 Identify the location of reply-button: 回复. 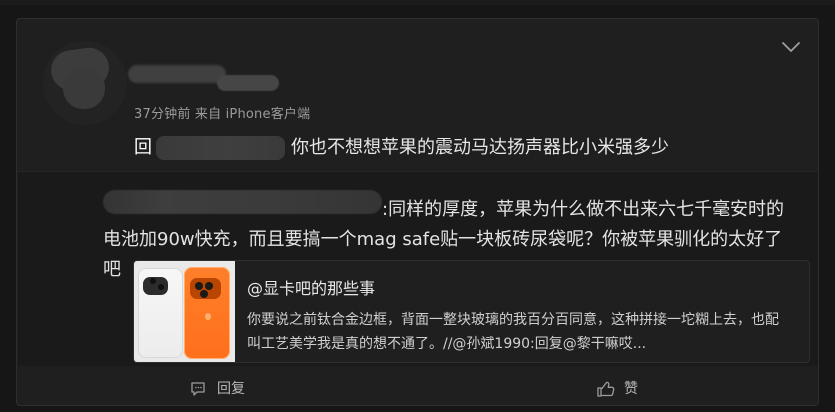
(217, 389).